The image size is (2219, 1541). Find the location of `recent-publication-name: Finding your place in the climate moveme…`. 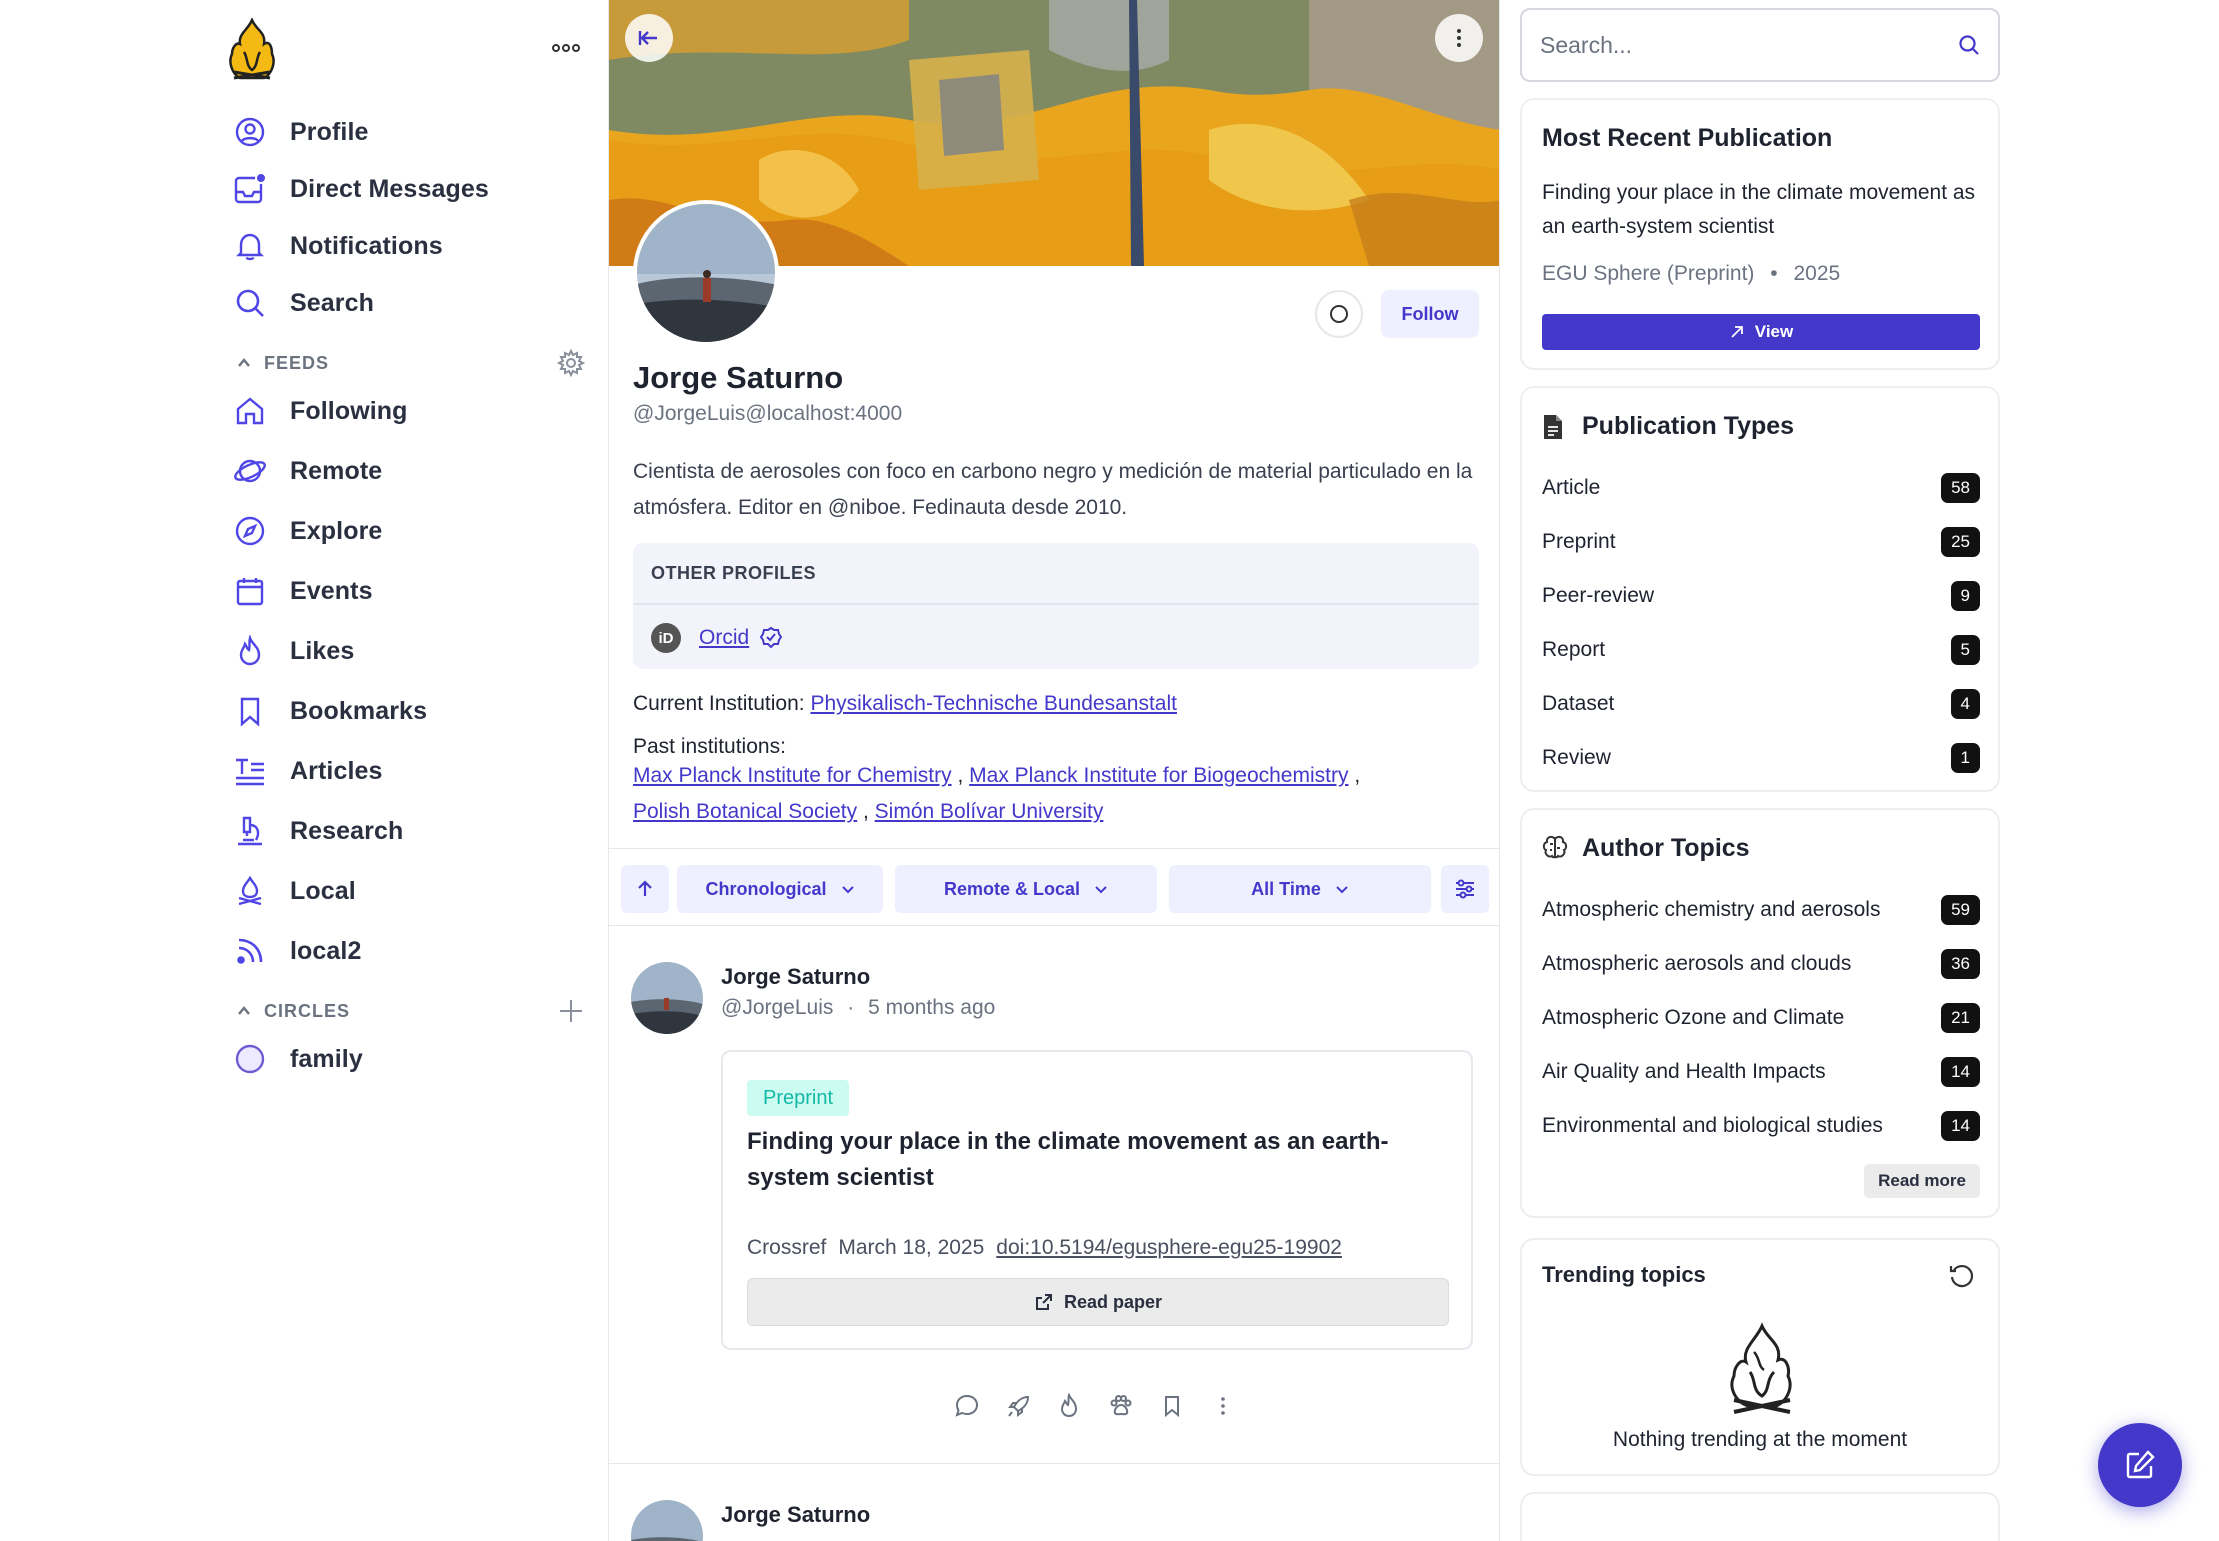

recent-publication-name: Finding your place in the climate moveme… is located at coordinates (1762, 210).